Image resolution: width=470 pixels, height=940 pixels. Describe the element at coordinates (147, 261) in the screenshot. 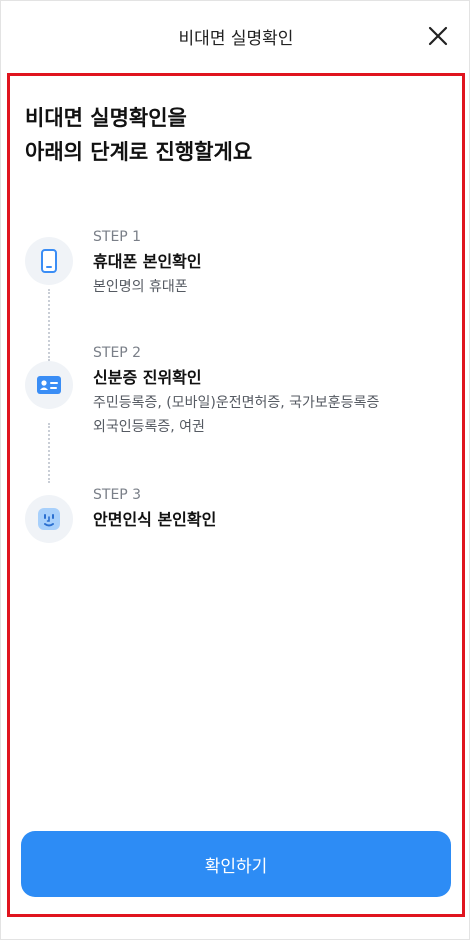

I see `step-title: 휴대폰 본인확인` at that location.